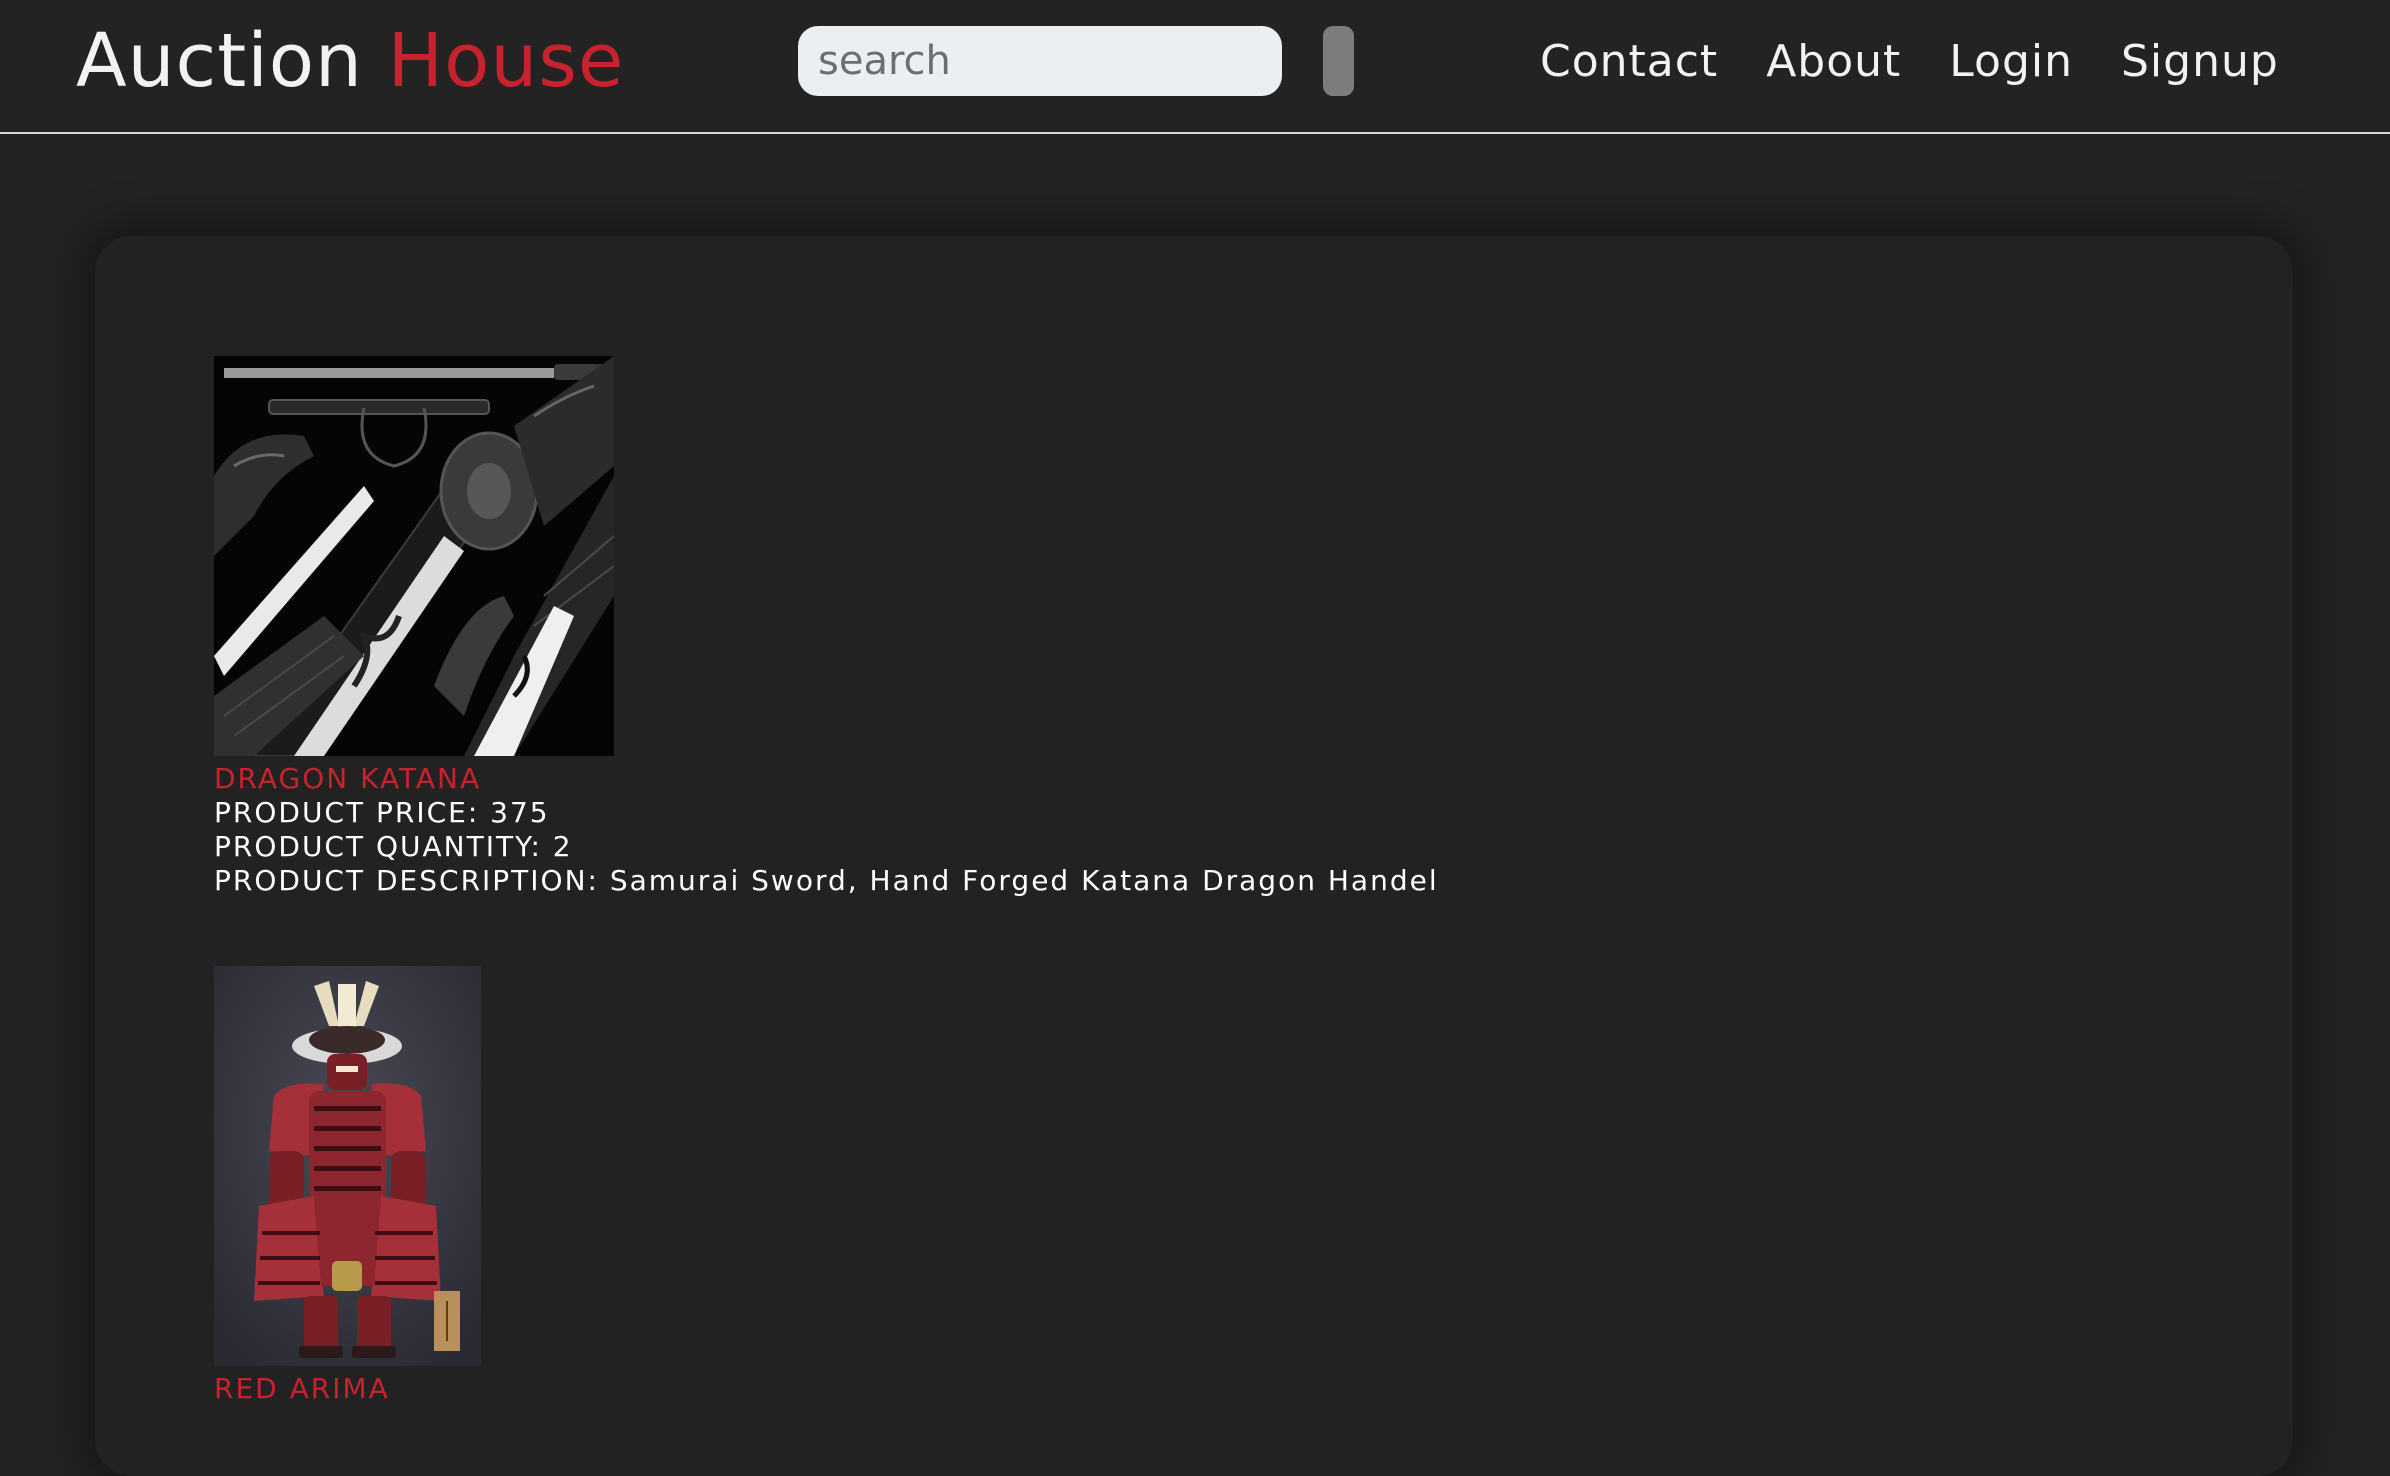 This screenshot has width=2390, height=1476. I want to click on nav-contact-link: Contact, so click(1629, 62).